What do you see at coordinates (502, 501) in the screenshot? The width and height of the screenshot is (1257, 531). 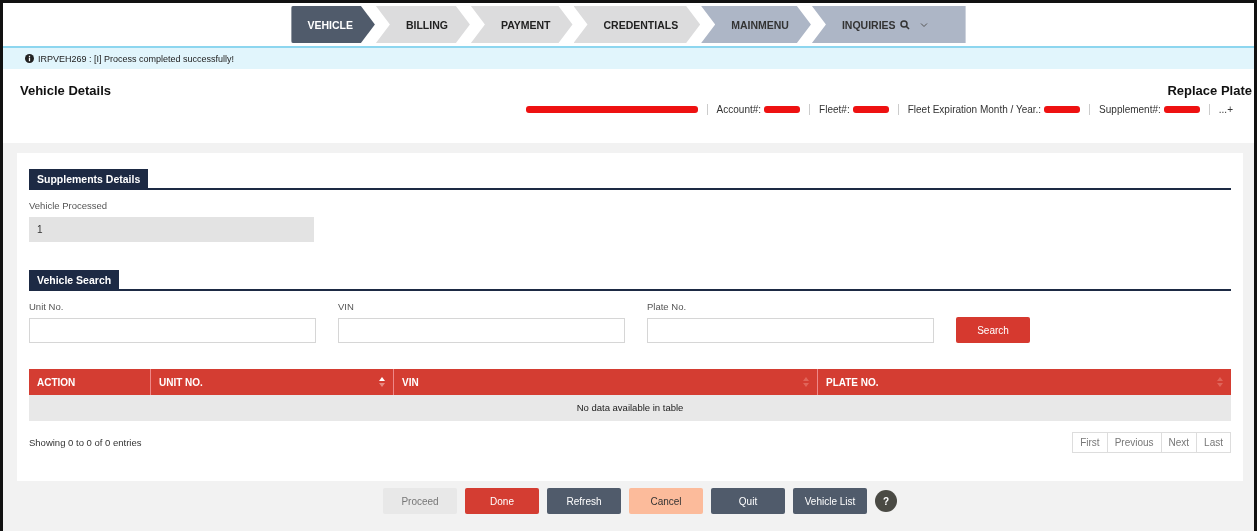 I see `action-button: Done` at bounding box center [502, 501].